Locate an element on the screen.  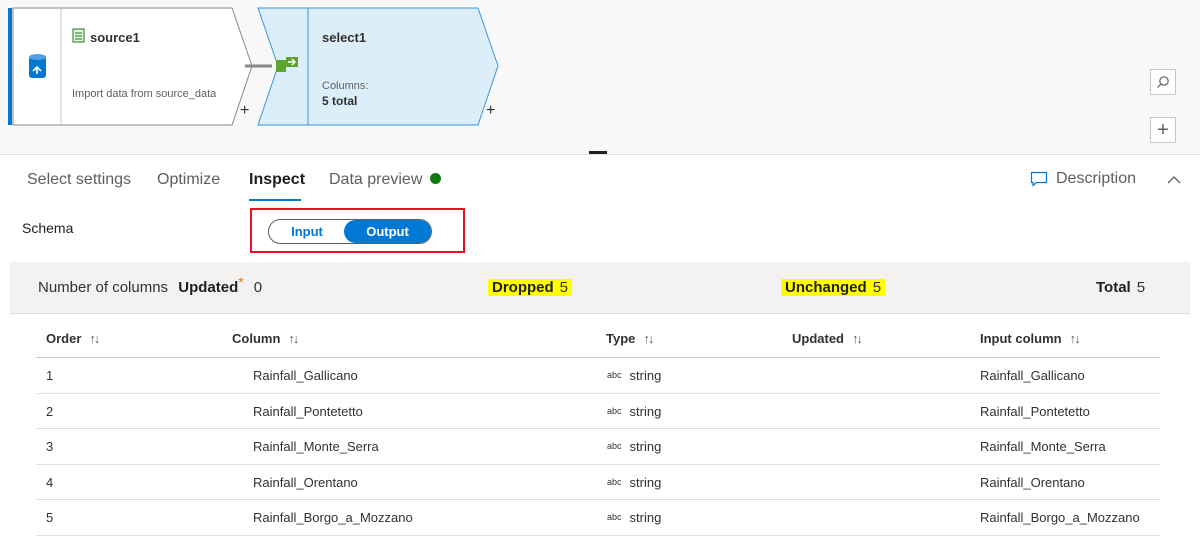
active-tab-indicator is located at coordinates (275, 200).